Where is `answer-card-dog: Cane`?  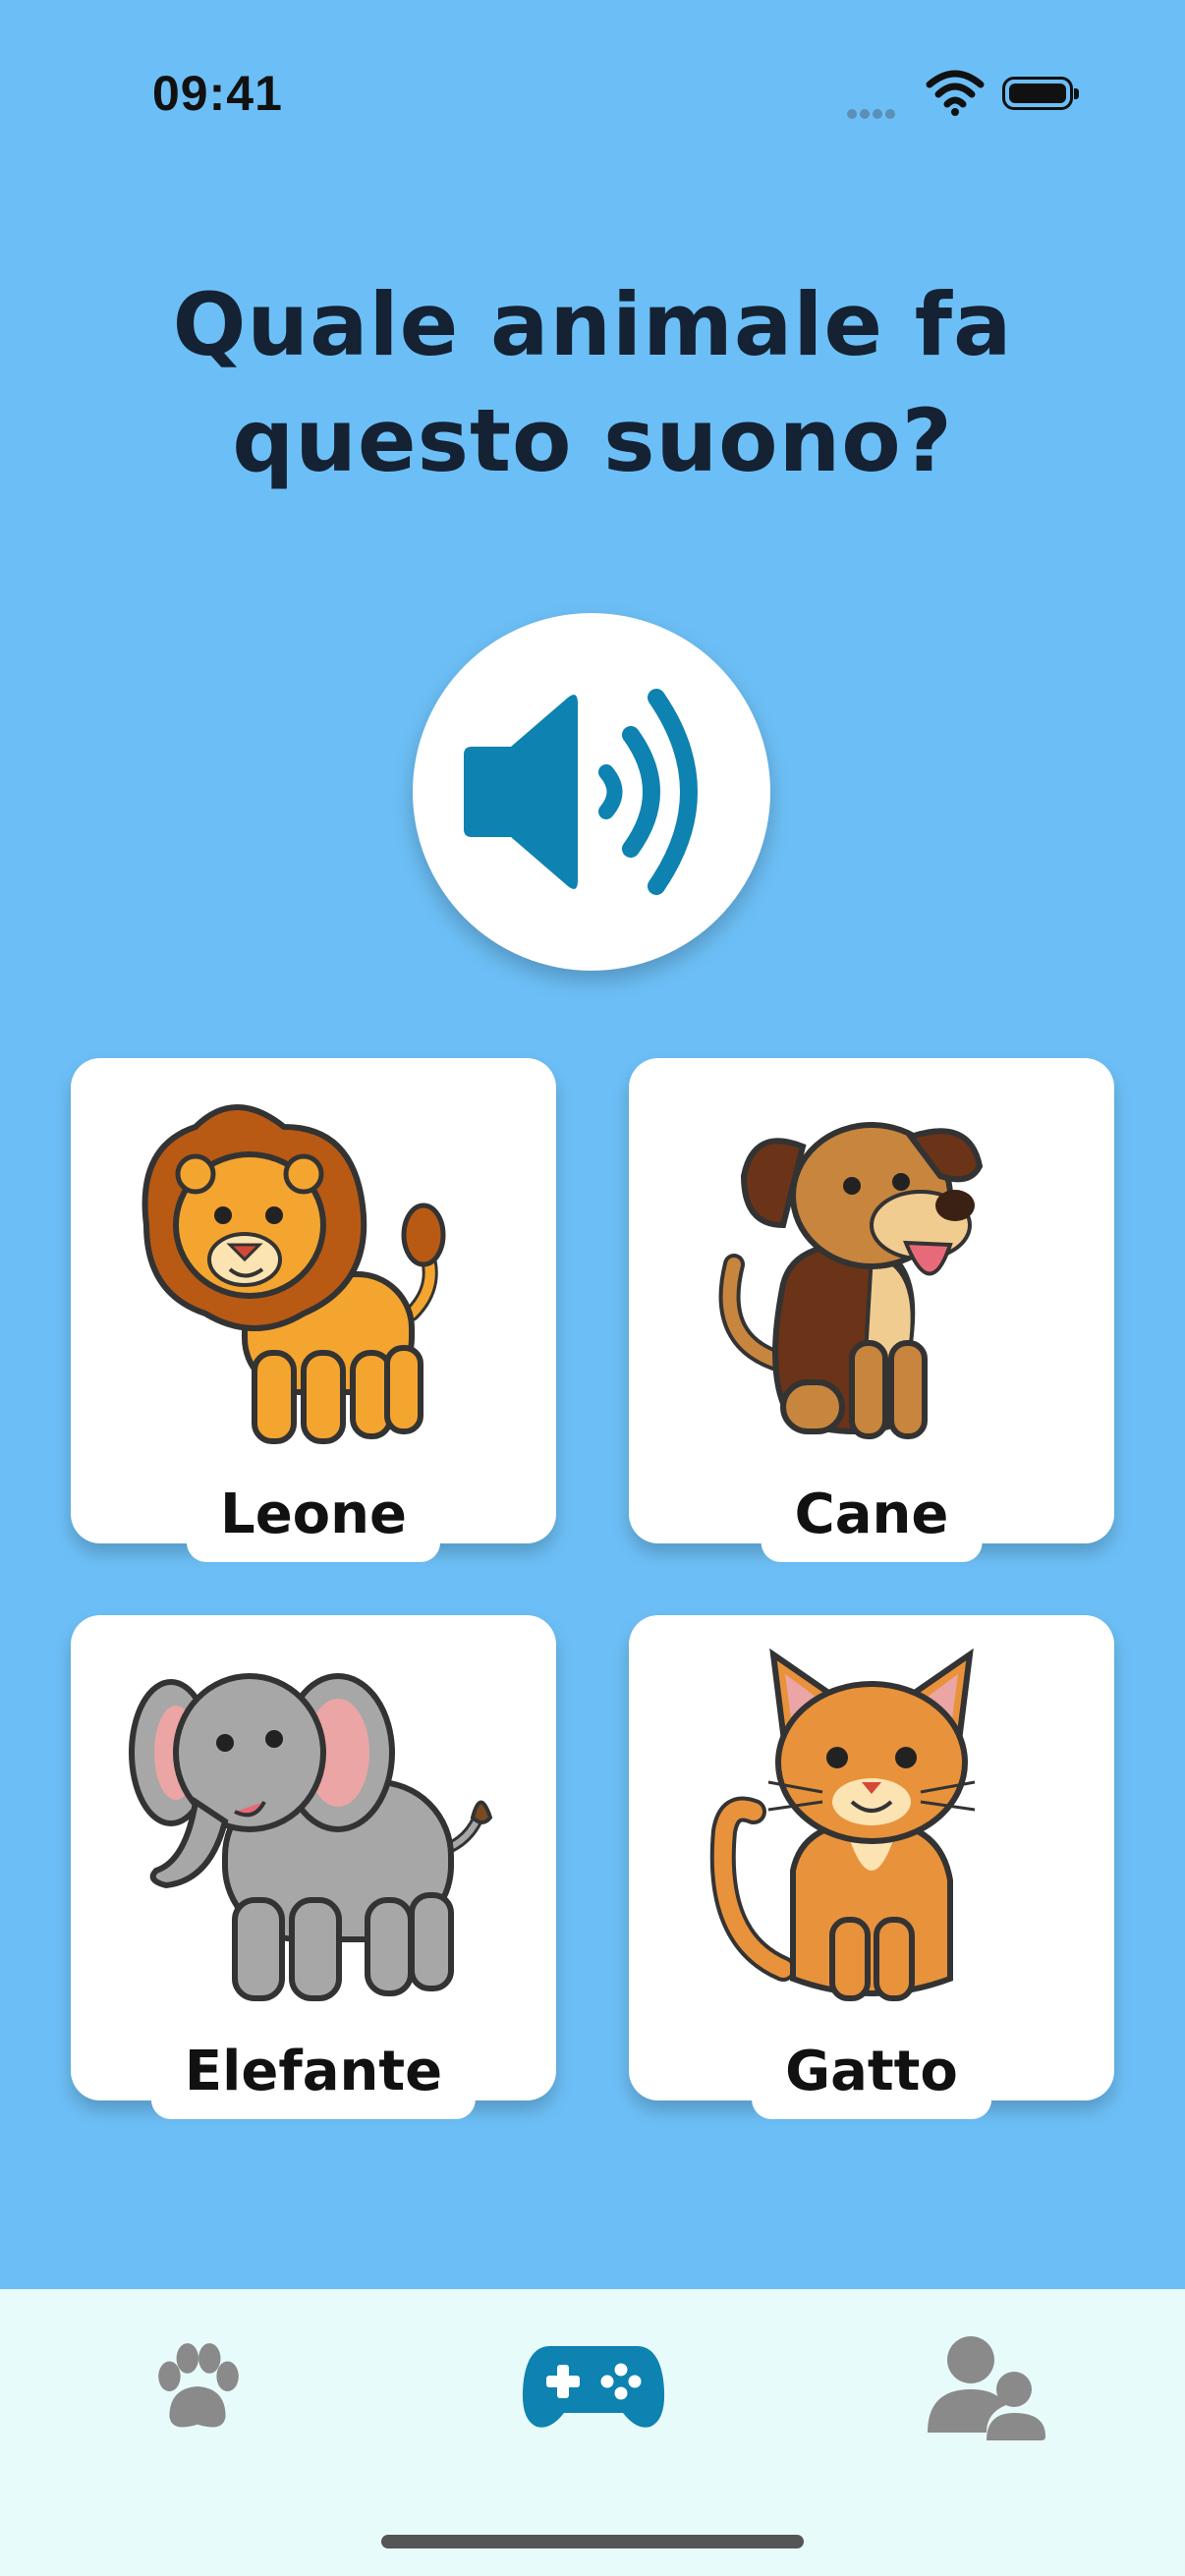 answer-card-dog: Cane is located at coordinates (872, 1310).